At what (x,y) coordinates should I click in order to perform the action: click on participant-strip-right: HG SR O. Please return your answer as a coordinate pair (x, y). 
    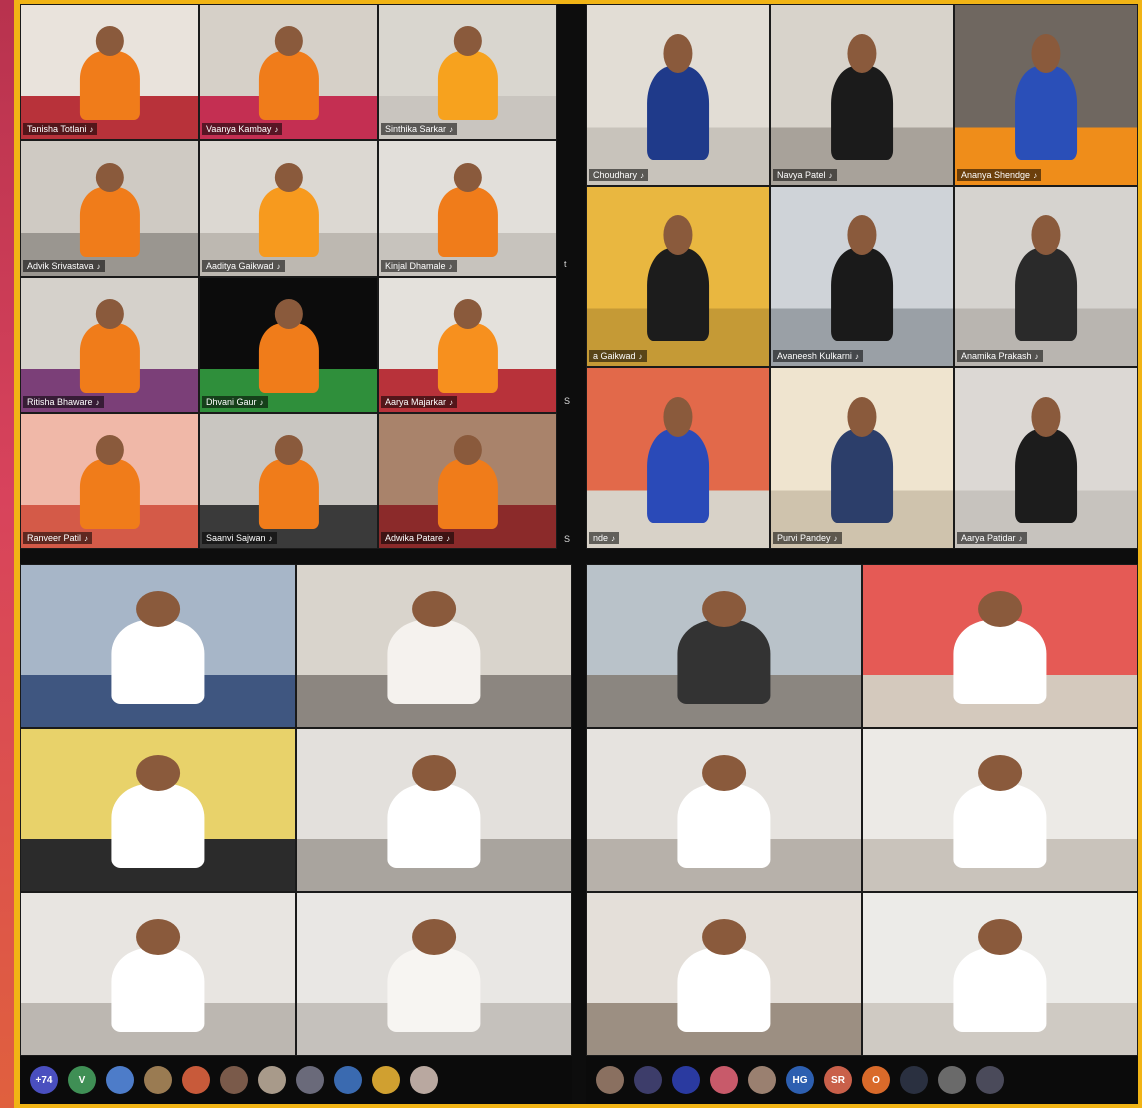
    Looking at the image, I should click on (862, 1080).